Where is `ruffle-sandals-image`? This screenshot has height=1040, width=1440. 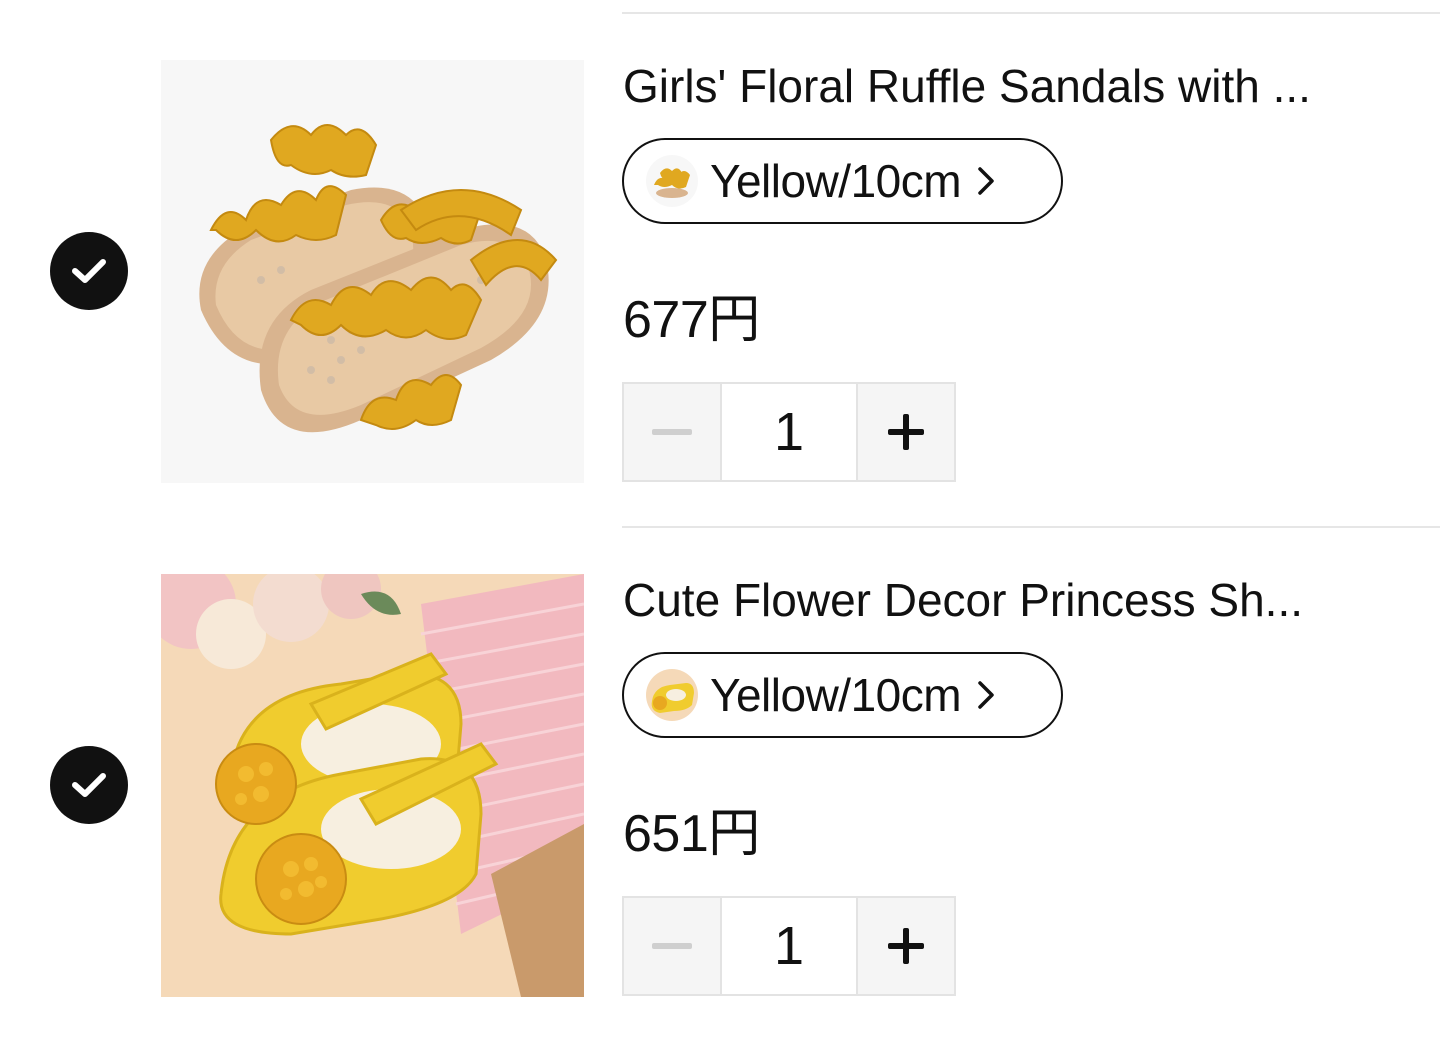
ruffle-sandals-image is located at coordinates (372, 271).